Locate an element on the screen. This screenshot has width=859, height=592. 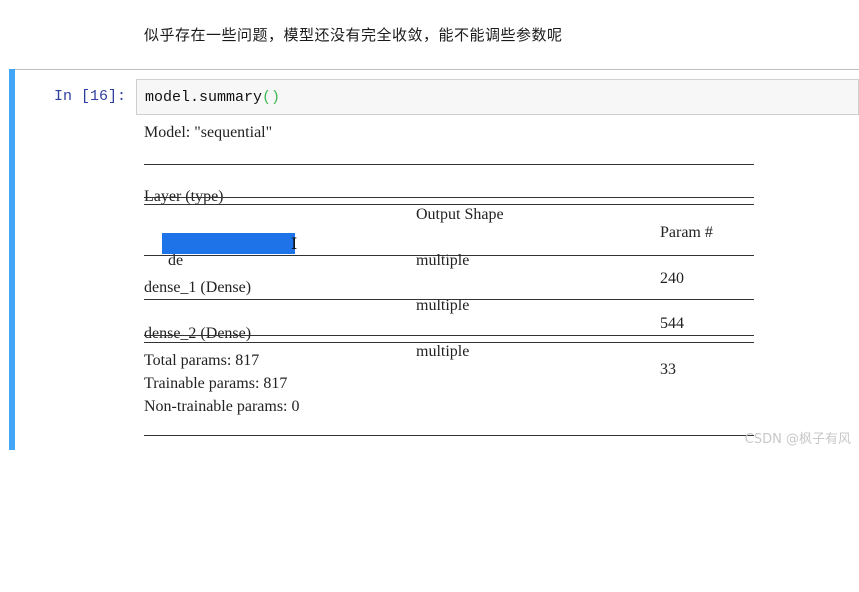
row-shape: multiple is located at coordinates (443, 351).